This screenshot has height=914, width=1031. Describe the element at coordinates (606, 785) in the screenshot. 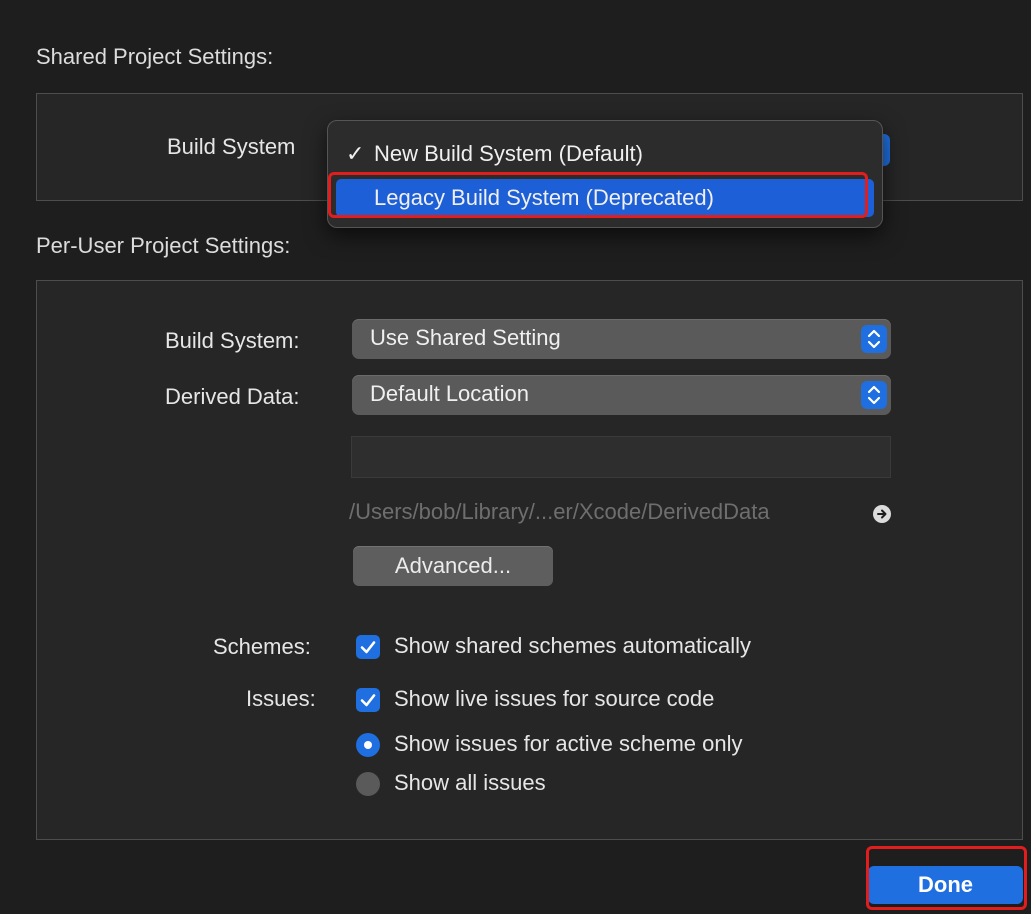

I see `issues-all-radio-row: Show all issues` at that location.